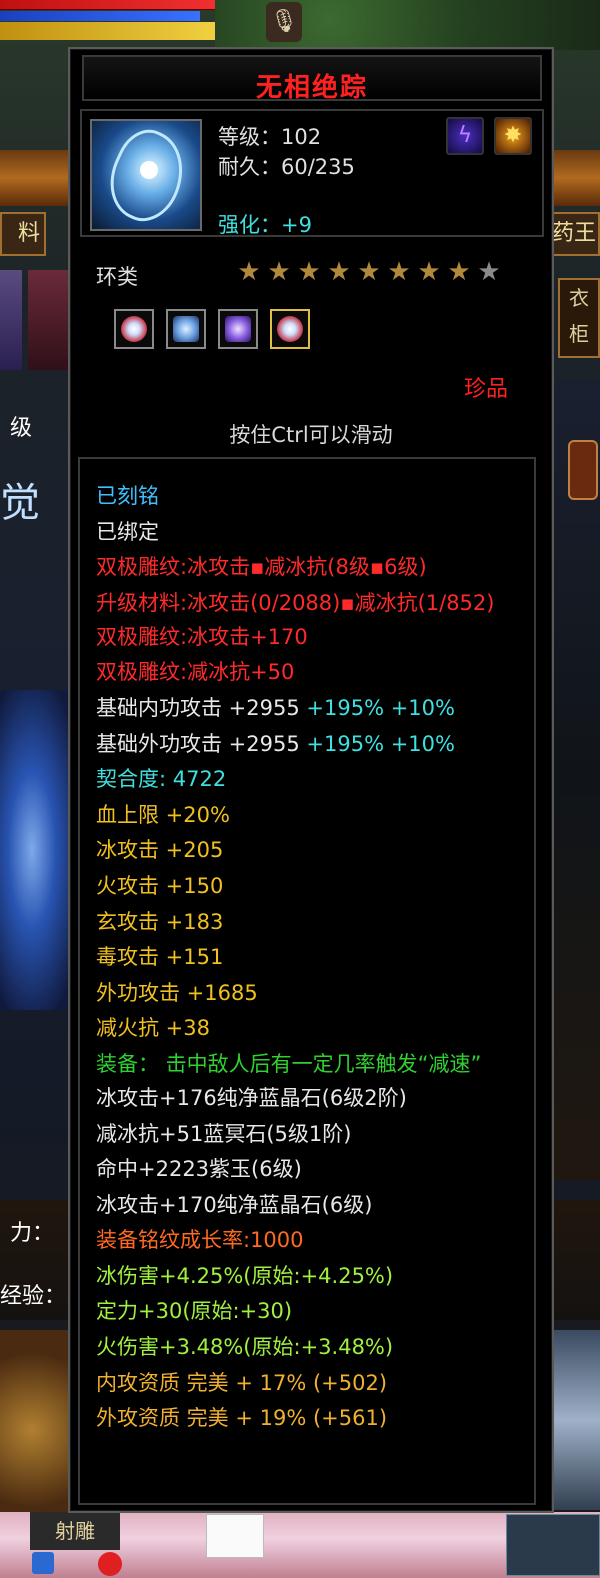 The width and height of the screenshot is (600, 1578). What do you see at coordinates (234, 1204) in the screenshot?
I see `attribute-text: 冰攻击+170纯净蓝晶石(6级)` at bounding box center [234, 1204].